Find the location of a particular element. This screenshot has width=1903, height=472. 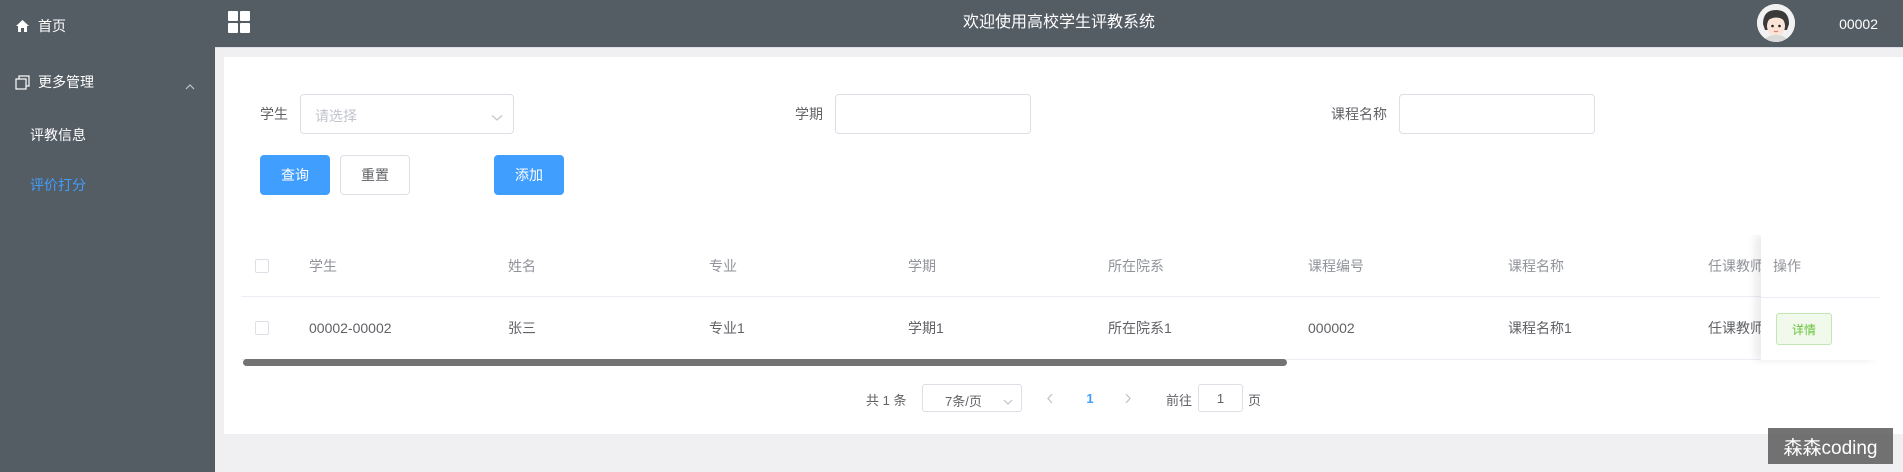

user-name: 00002 is located at coordinates (1858, 24).